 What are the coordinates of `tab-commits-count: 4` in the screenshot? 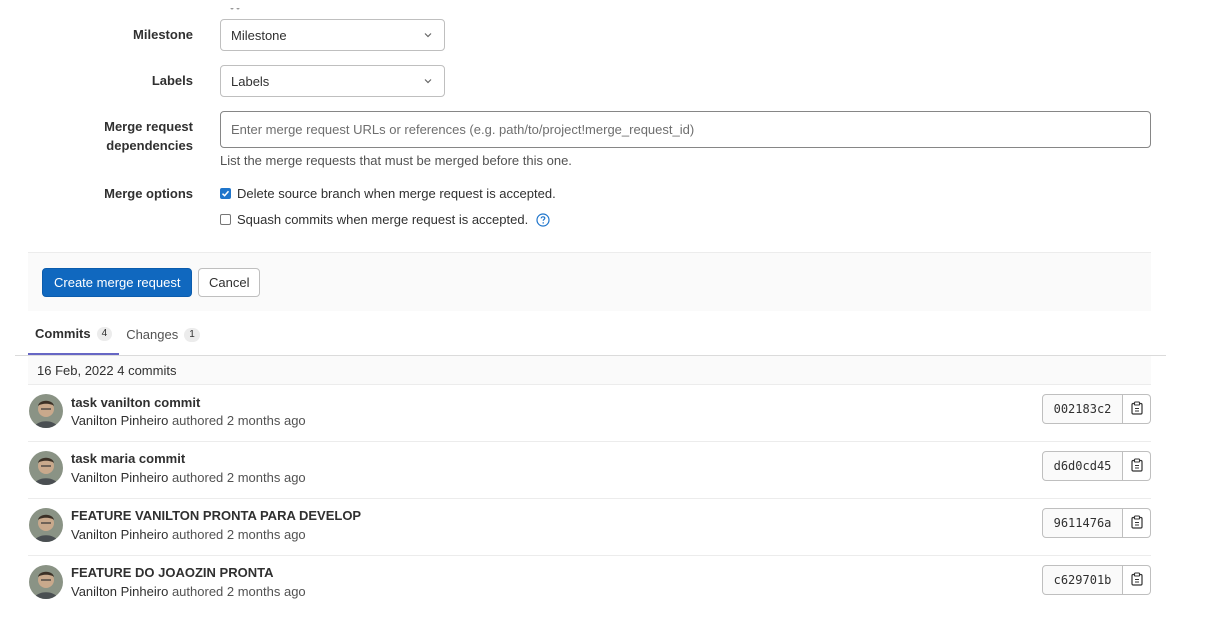 It's located at (104, 333).